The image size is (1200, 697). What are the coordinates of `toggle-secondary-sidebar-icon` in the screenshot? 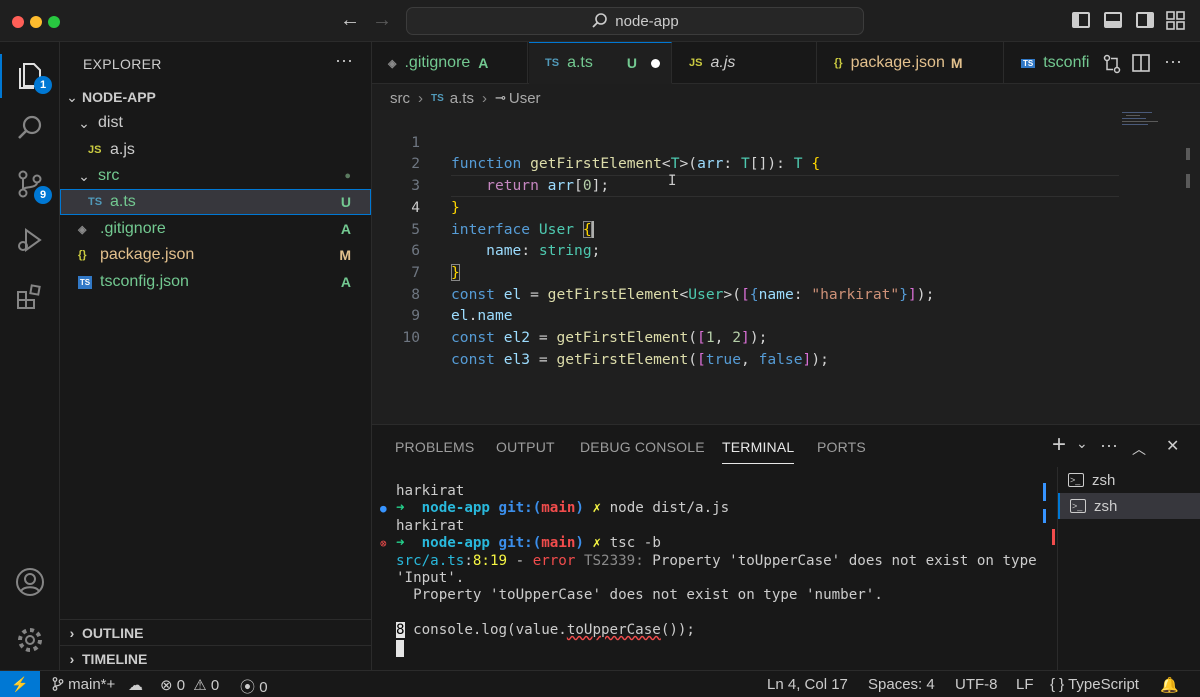 It's located at (1145, 20).